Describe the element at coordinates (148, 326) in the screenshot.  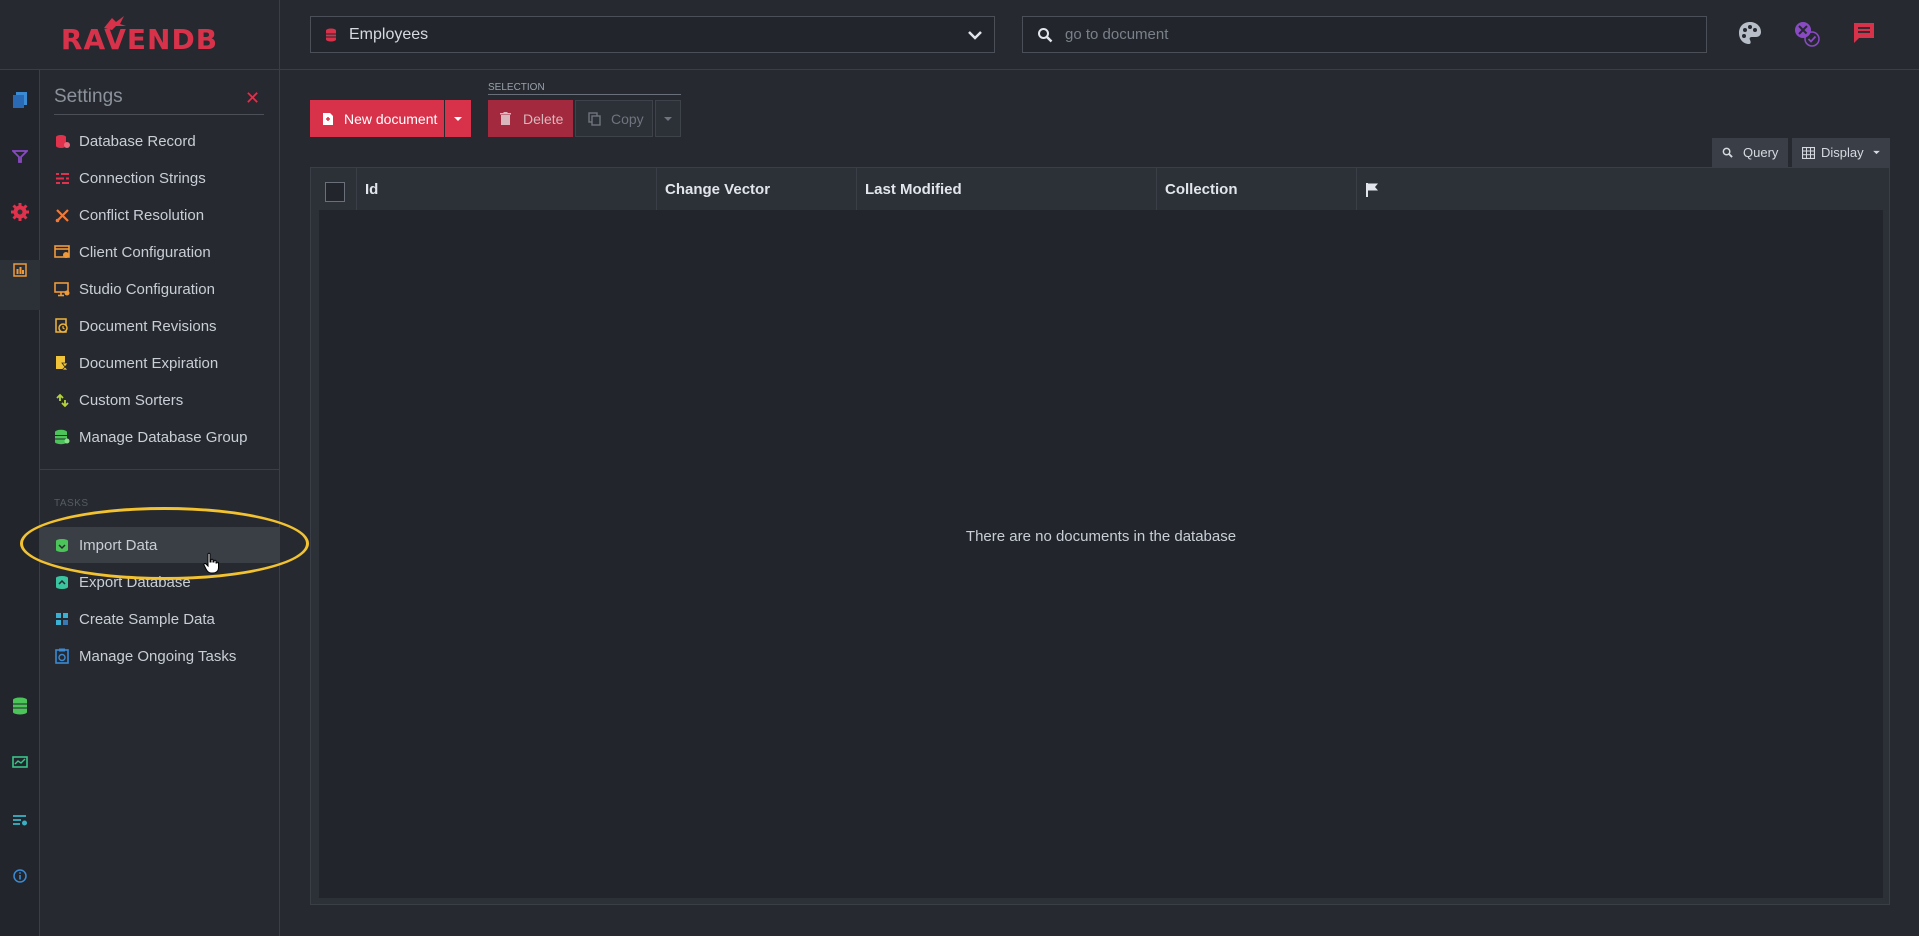
I see `menu-item-label: Document Revisions` at that location.